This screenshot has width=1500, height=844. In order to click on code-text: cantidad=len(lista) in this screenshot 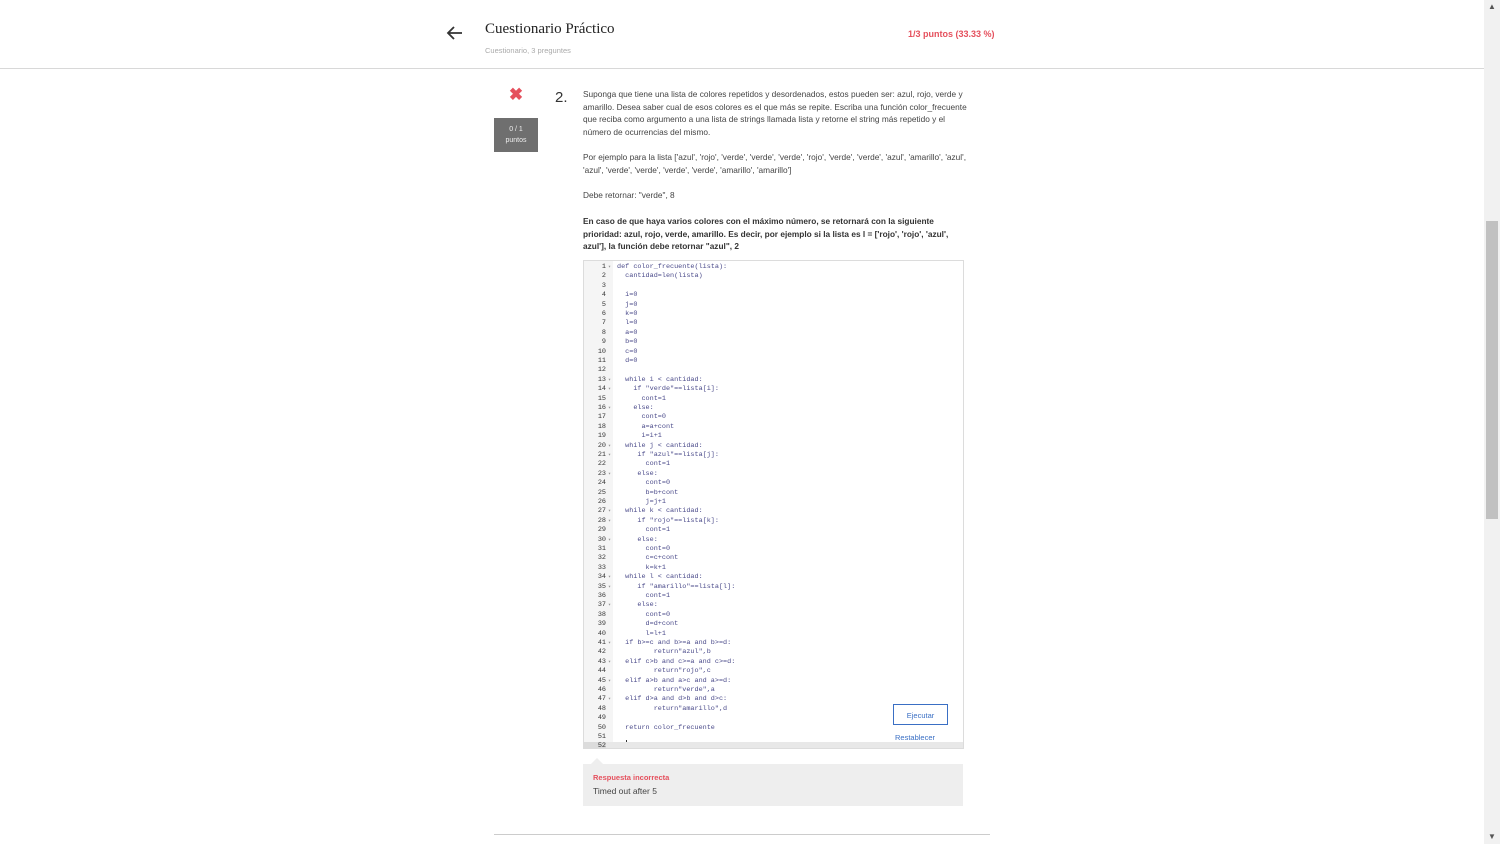, I will do `click(660, 276)`.